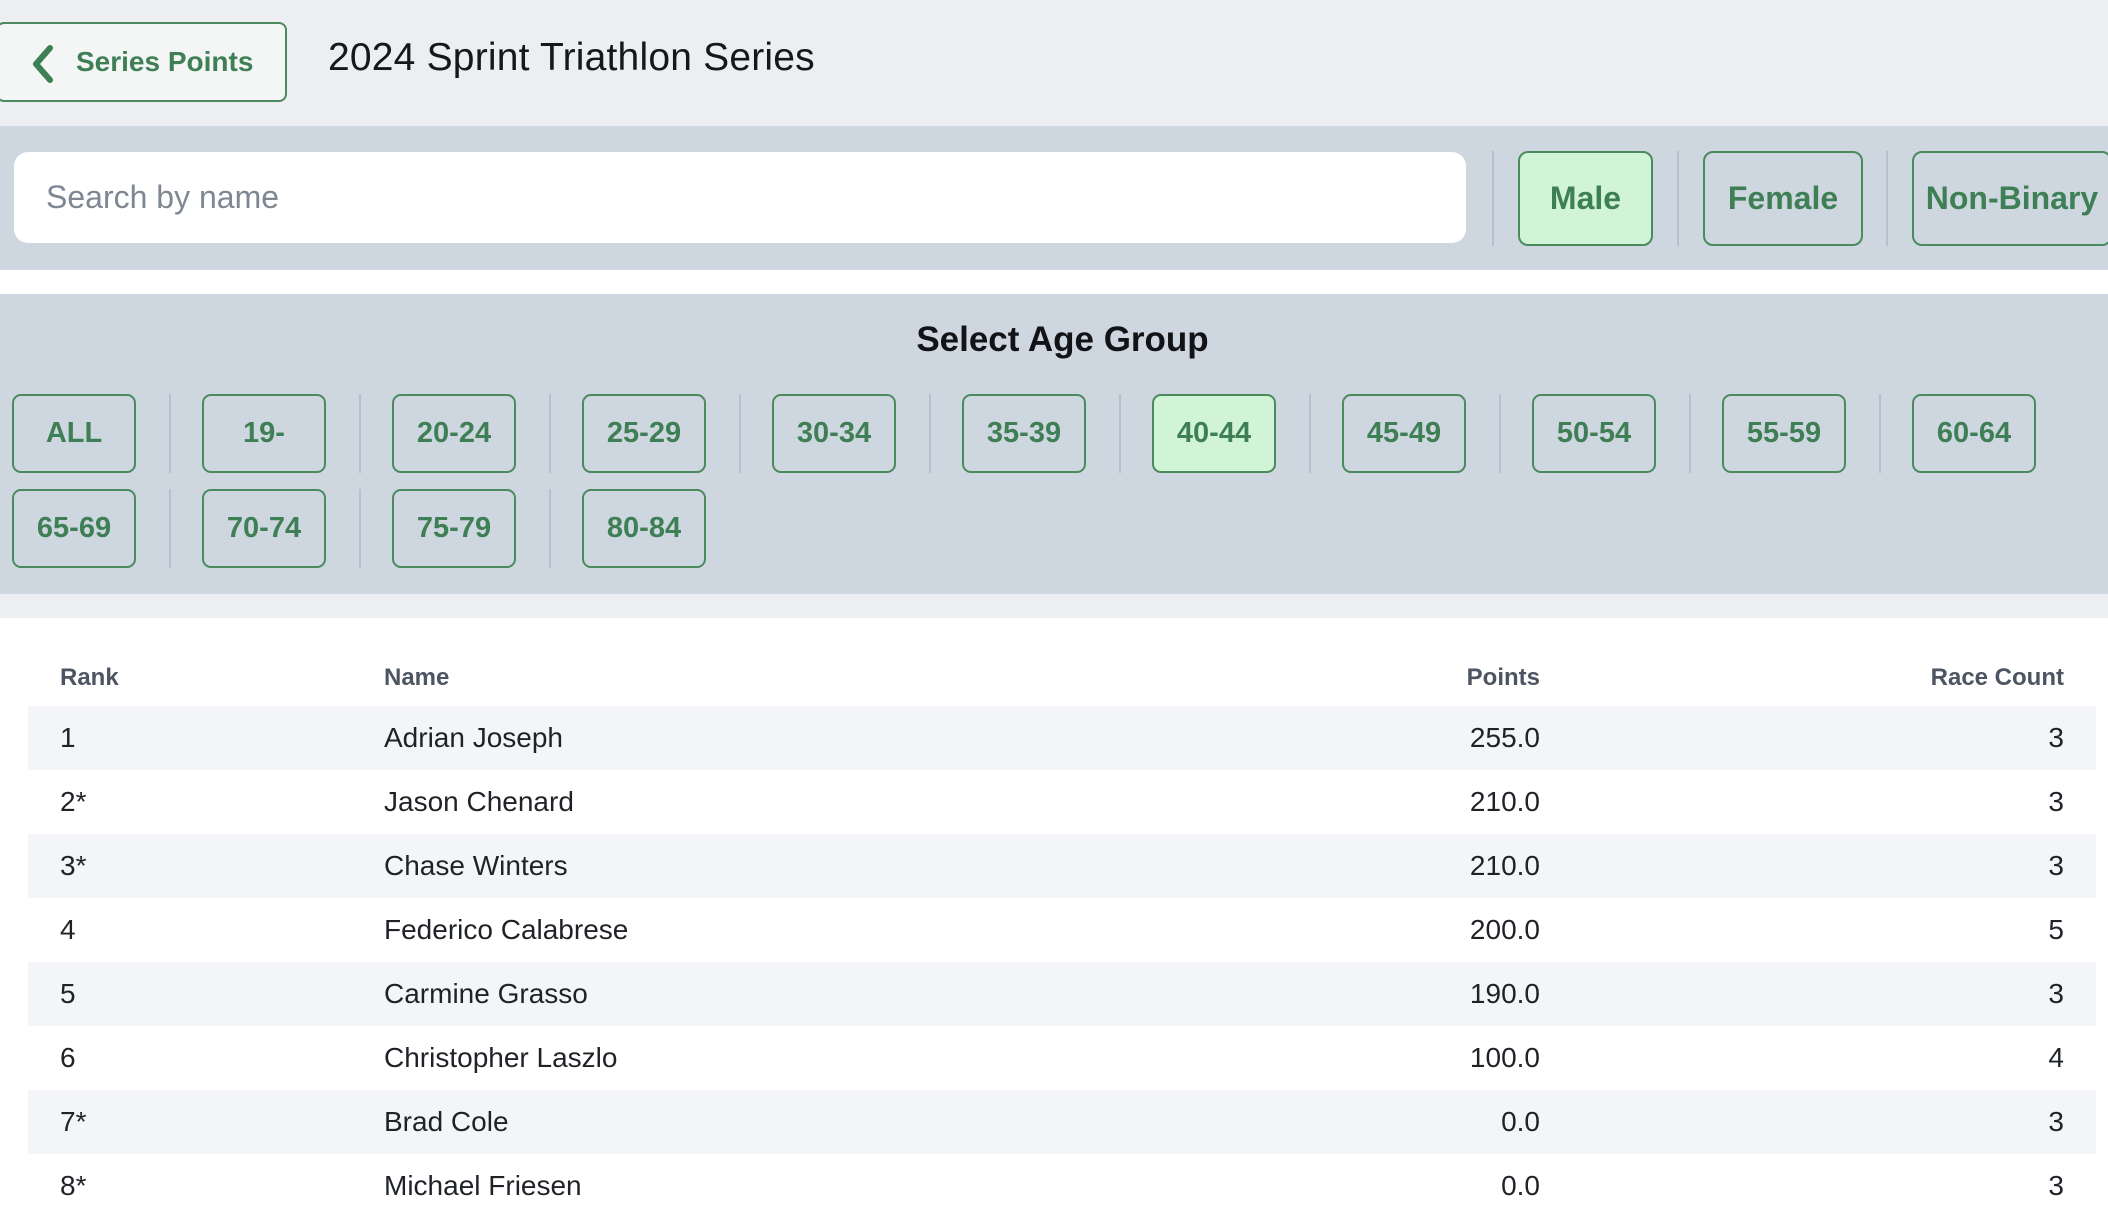 The image size is (2108, 1216). Describe the element at coordinates (1062, 1058) in the screenshot. I see `table-row: 6 Christopher Laszlo 100.0 4` at that location.